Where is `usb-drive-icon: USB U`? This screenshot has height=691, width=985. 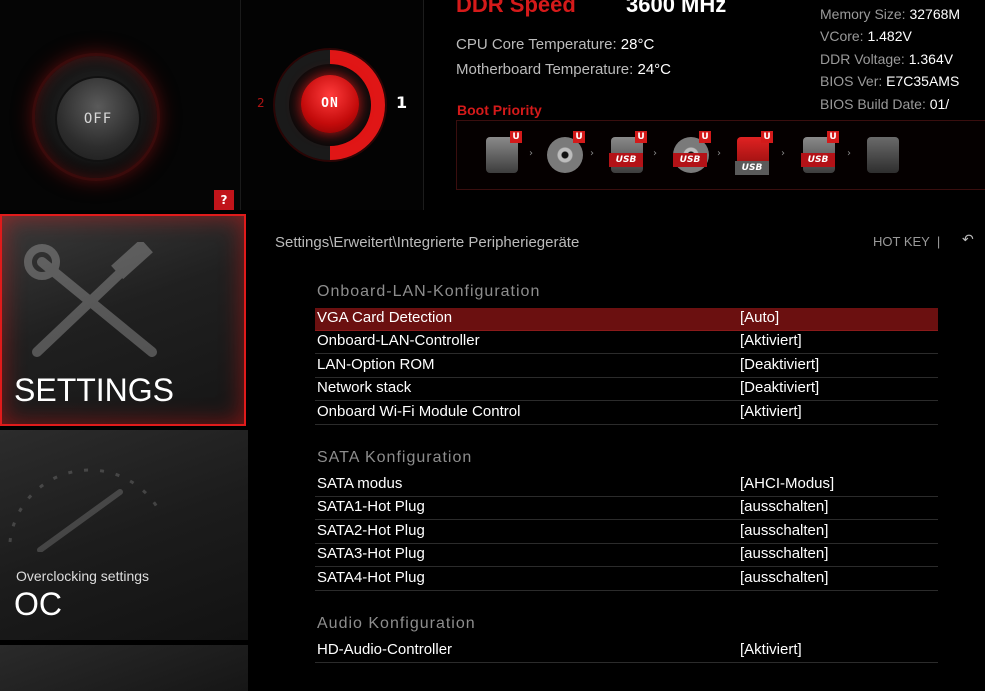
usb-drive-icon: USB U is located at coordinates (627, 154).